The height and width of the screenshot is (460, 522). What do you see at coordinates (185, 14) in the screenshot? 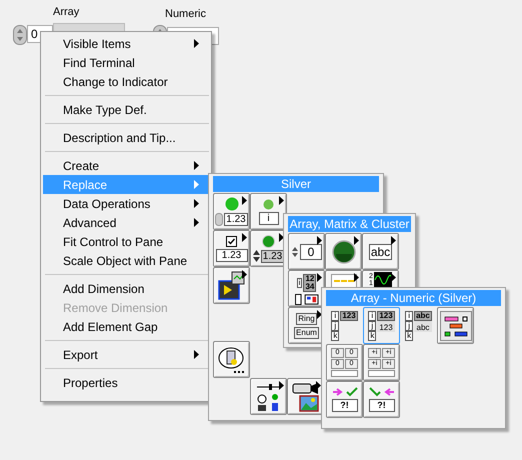
I see `control-label: Numeric` at bounding box center [185, 14].